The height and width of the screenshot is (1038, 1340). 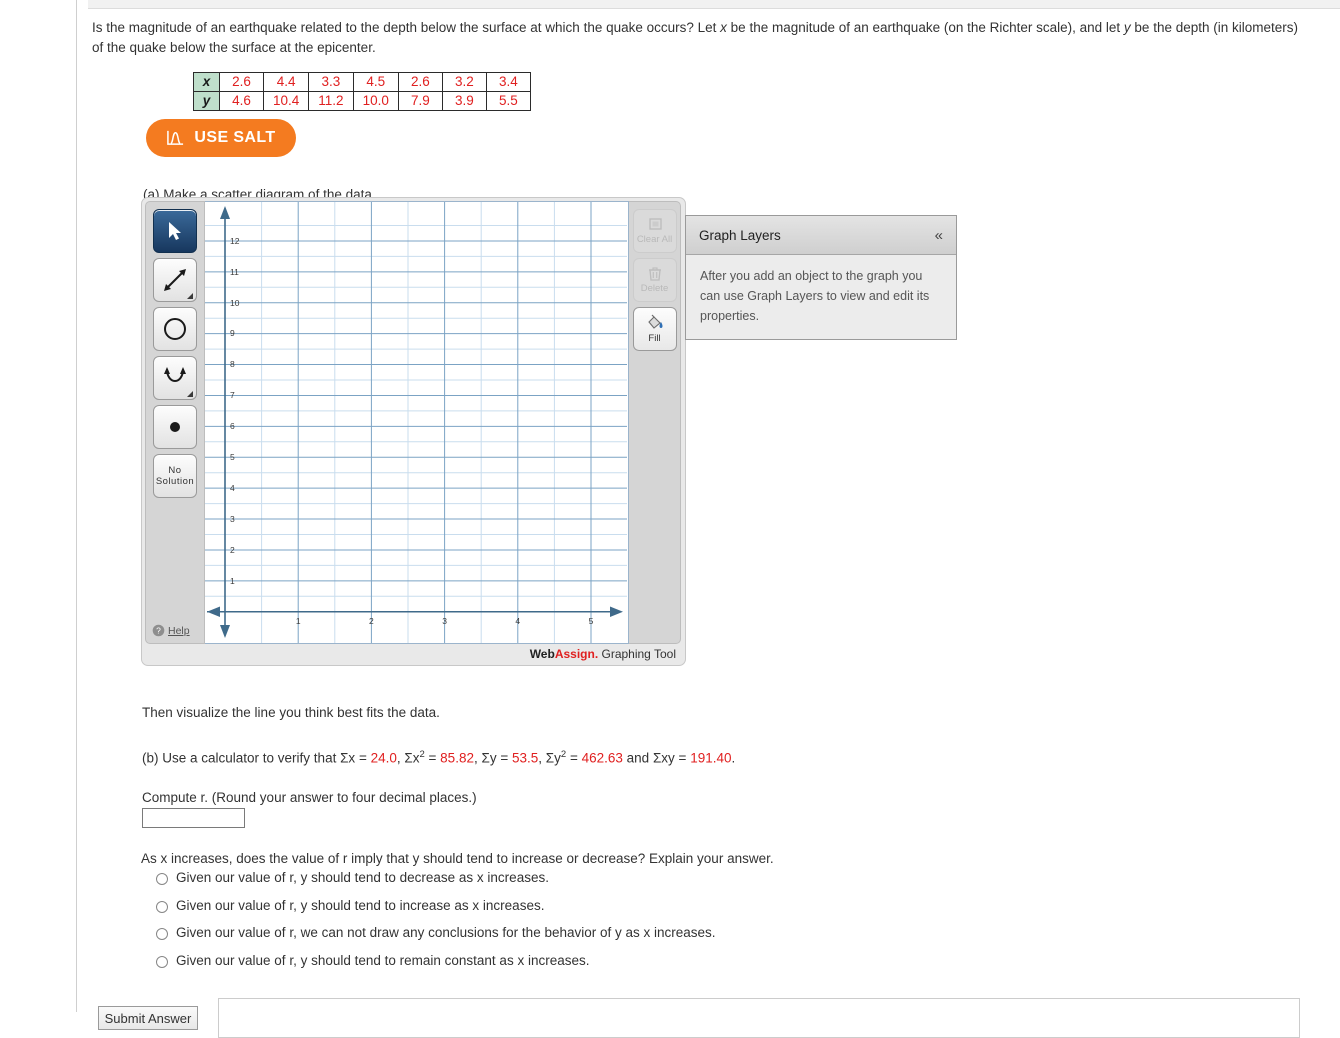 What do you see at coordinates (331, 101) in the screenshot?
I see `table-cell: 11.2` at bounding box center [331, 101].